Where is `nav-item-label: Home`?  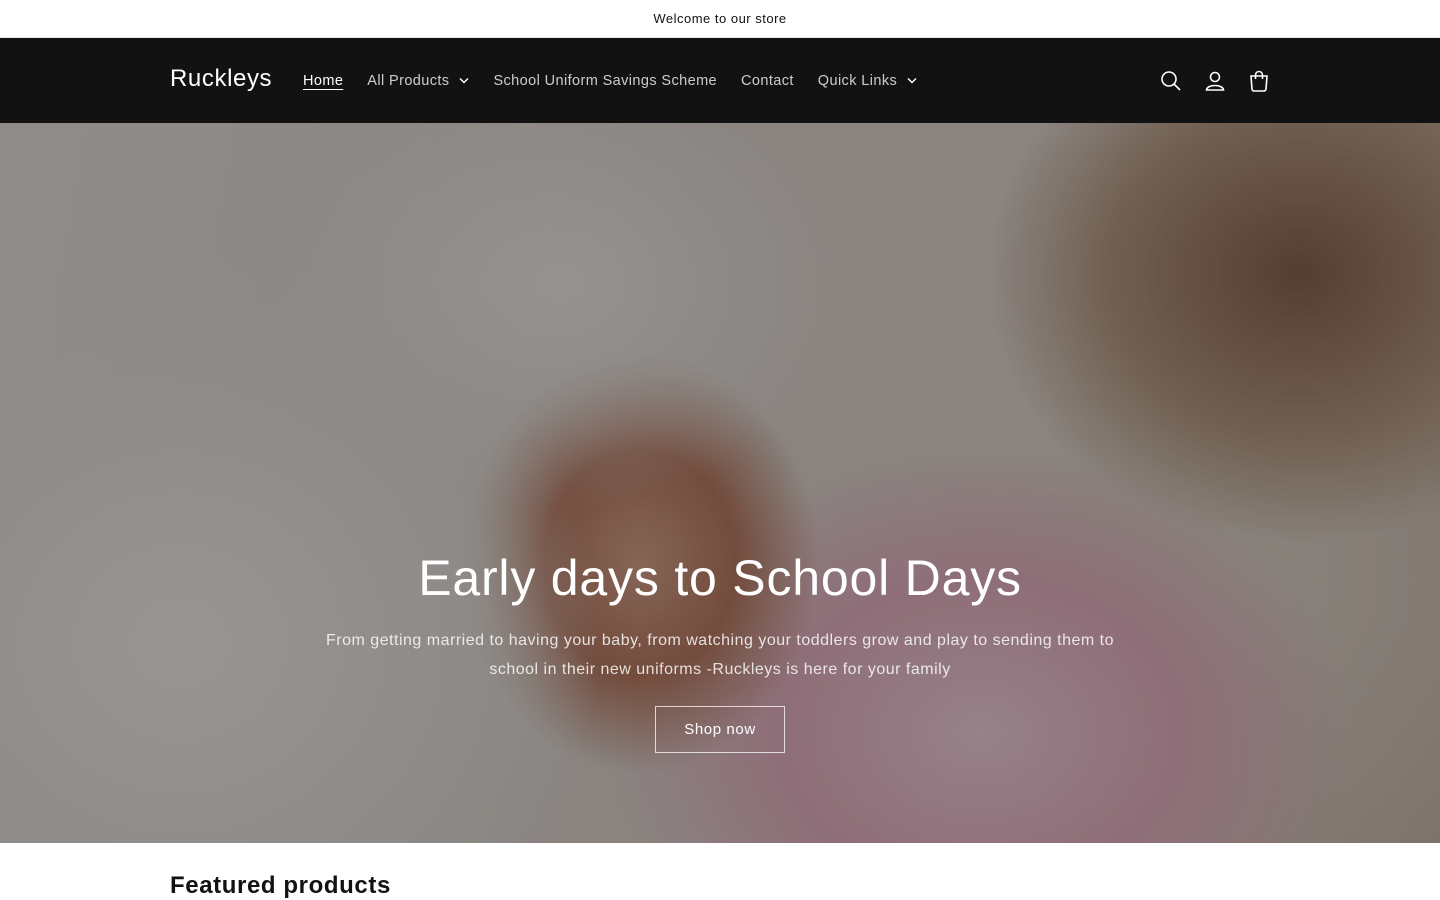 nav-item-label: Home is located at coordinates (323, 80).